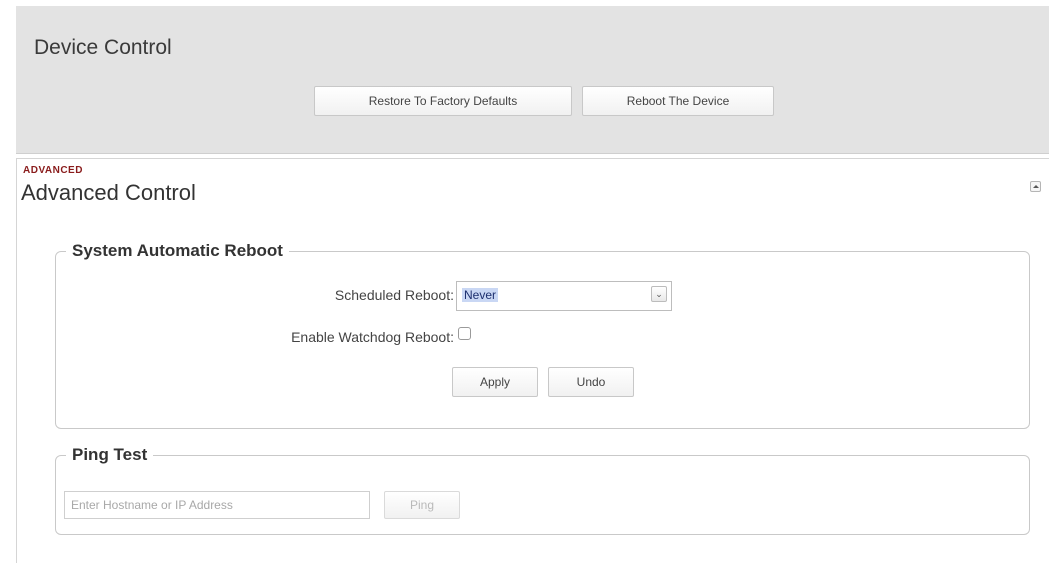 This screenshot has height=565, width=1049. Describe the element at coordinates (542, 490) in the screenshot. I see `ping-test-group: Ping Test Ping` at that location.